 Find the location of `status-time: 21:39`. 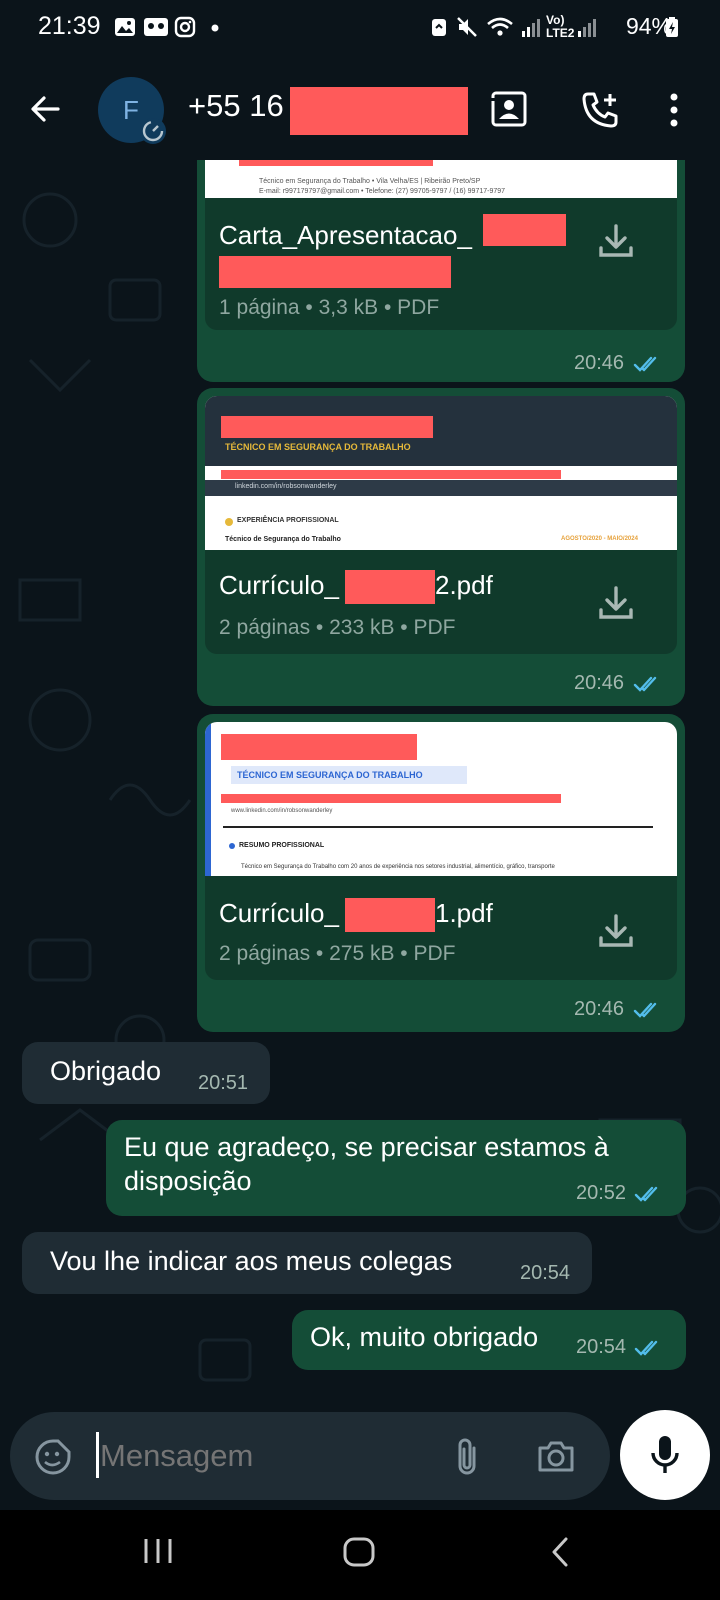

status-time: 21:39 is located at coordinates (69, 26).